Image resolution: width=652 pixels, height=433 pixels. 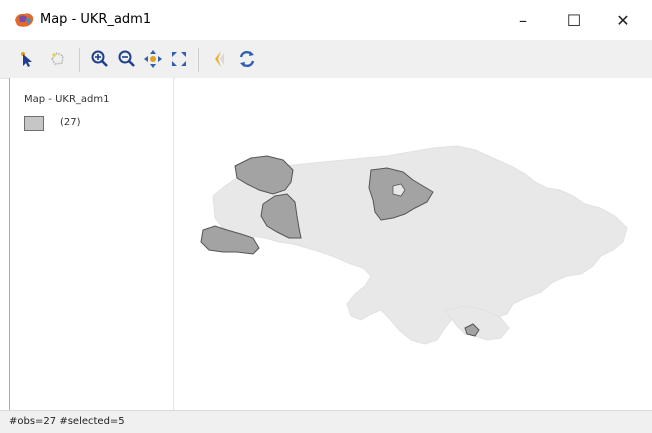 I want to click on classification-button, so click(x=220, y=59).